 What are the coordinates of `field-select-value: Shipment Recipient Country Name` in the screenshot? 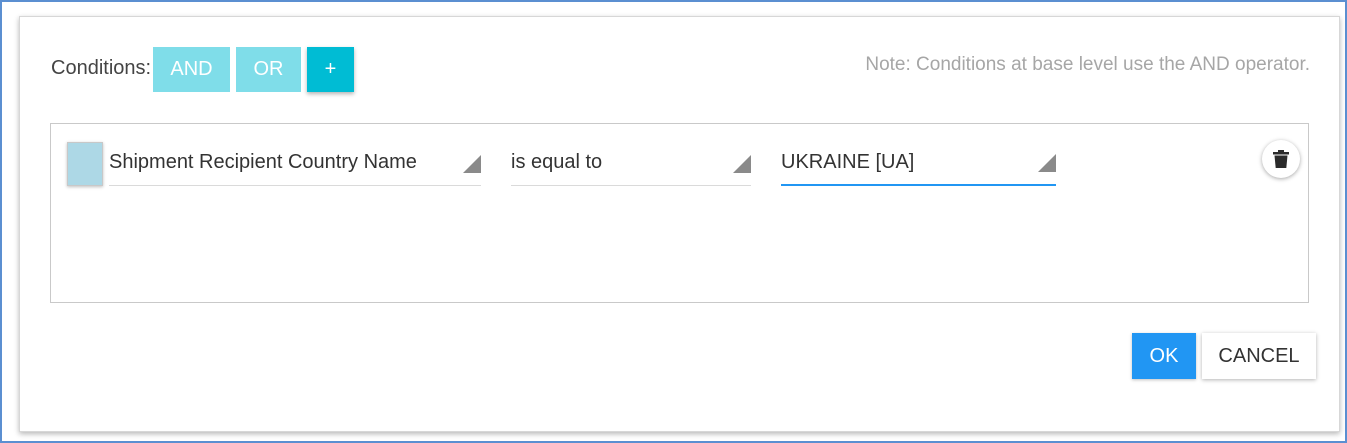 It's located at (263, 162).